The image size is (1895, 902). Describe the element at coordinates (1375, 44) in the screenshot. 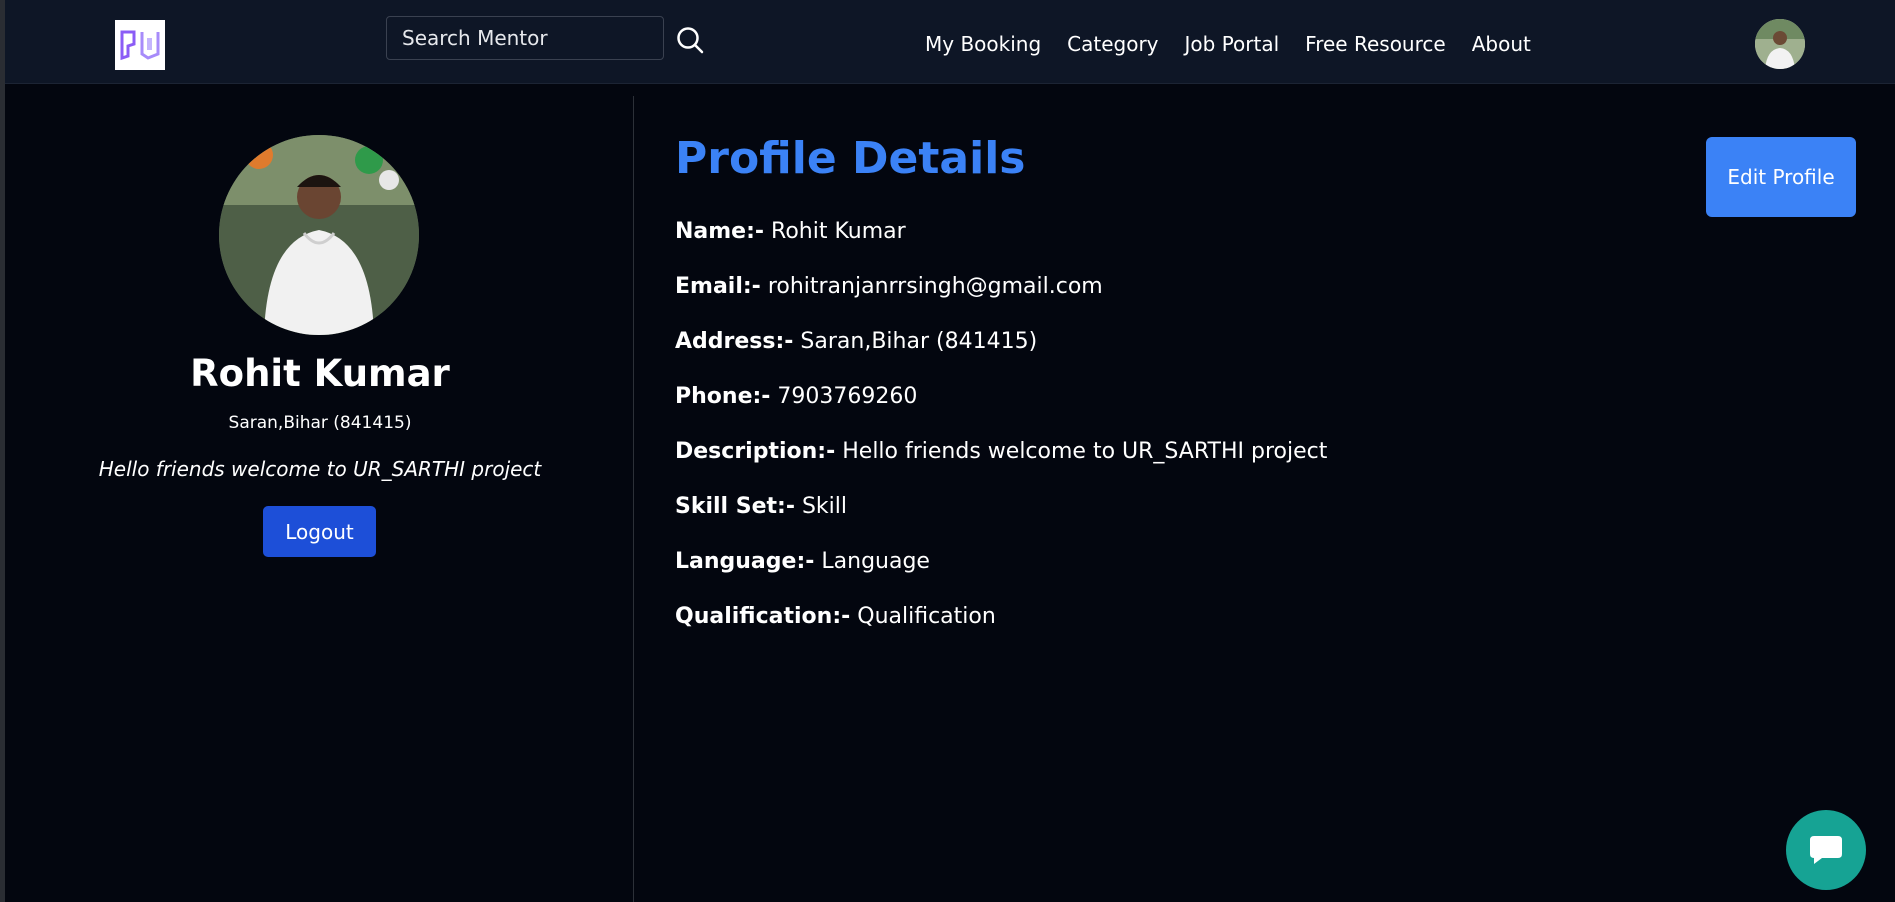

I see `nav-link-free-resource: Free Resource` at that location.